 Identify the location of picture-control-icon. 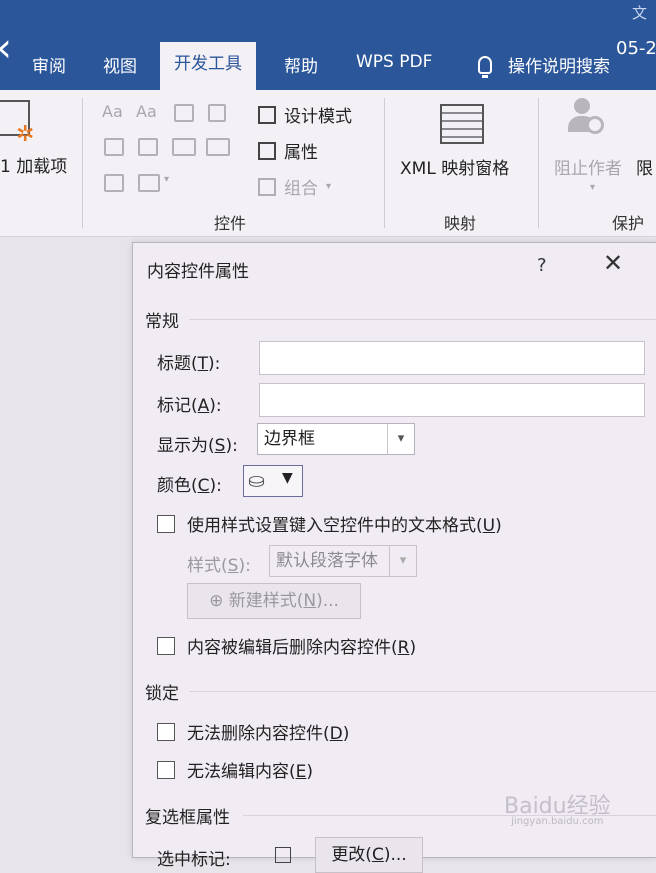
(184, 113).